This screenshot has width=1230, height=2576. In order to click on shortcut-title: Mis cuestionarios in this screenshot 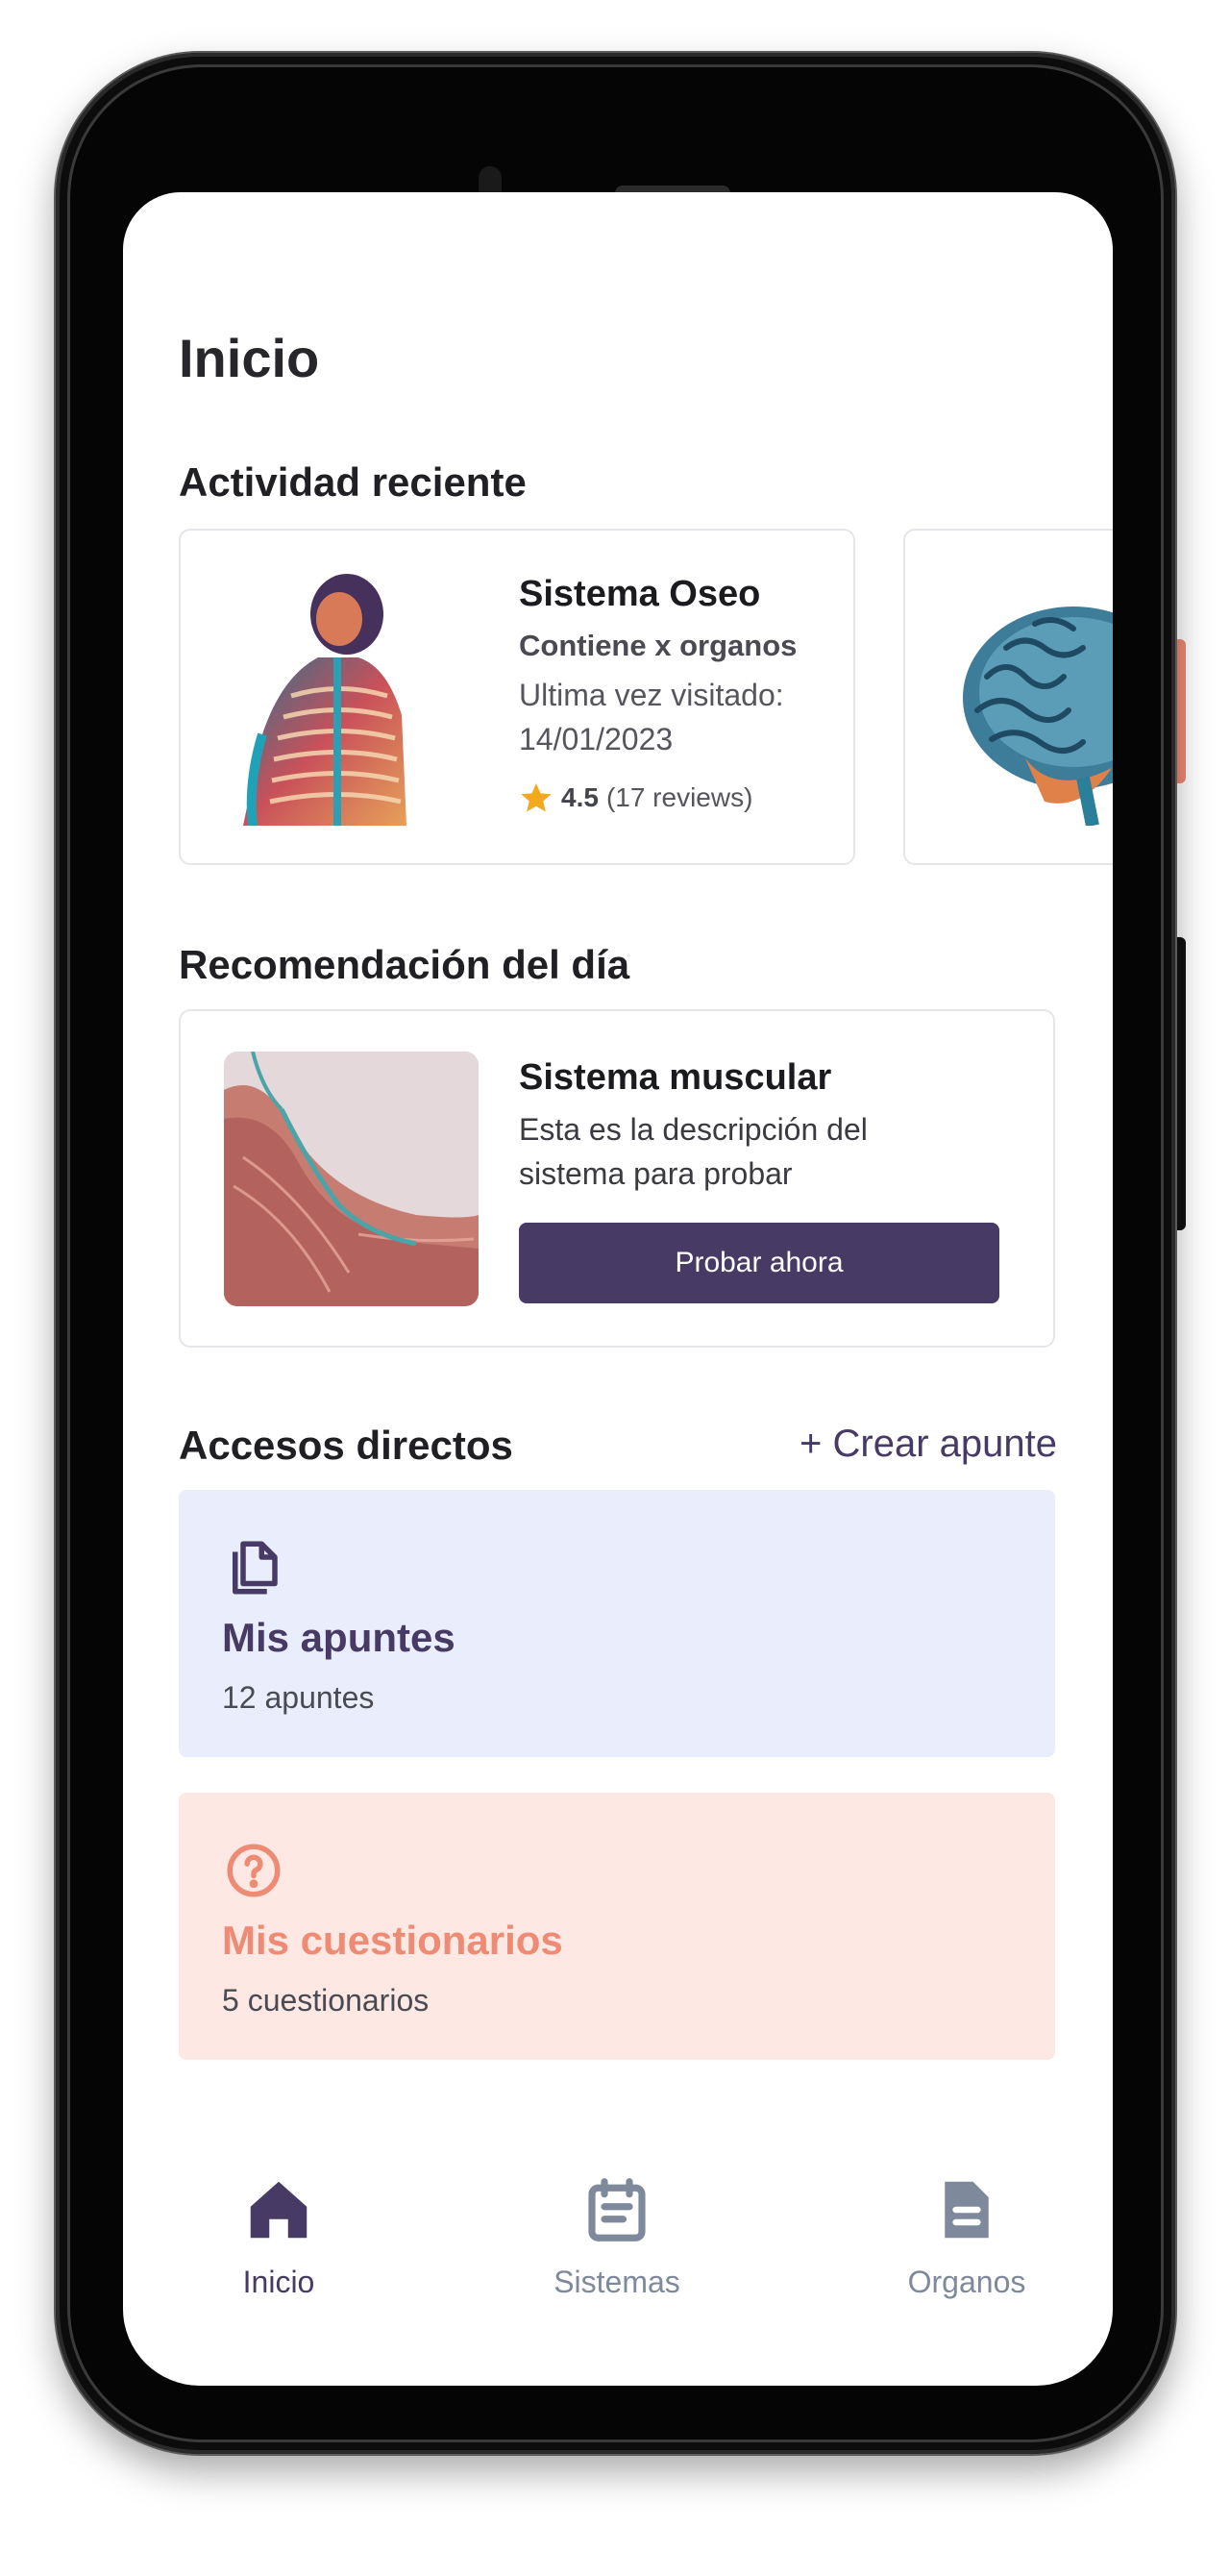, I will do `click(393, 1941)`.